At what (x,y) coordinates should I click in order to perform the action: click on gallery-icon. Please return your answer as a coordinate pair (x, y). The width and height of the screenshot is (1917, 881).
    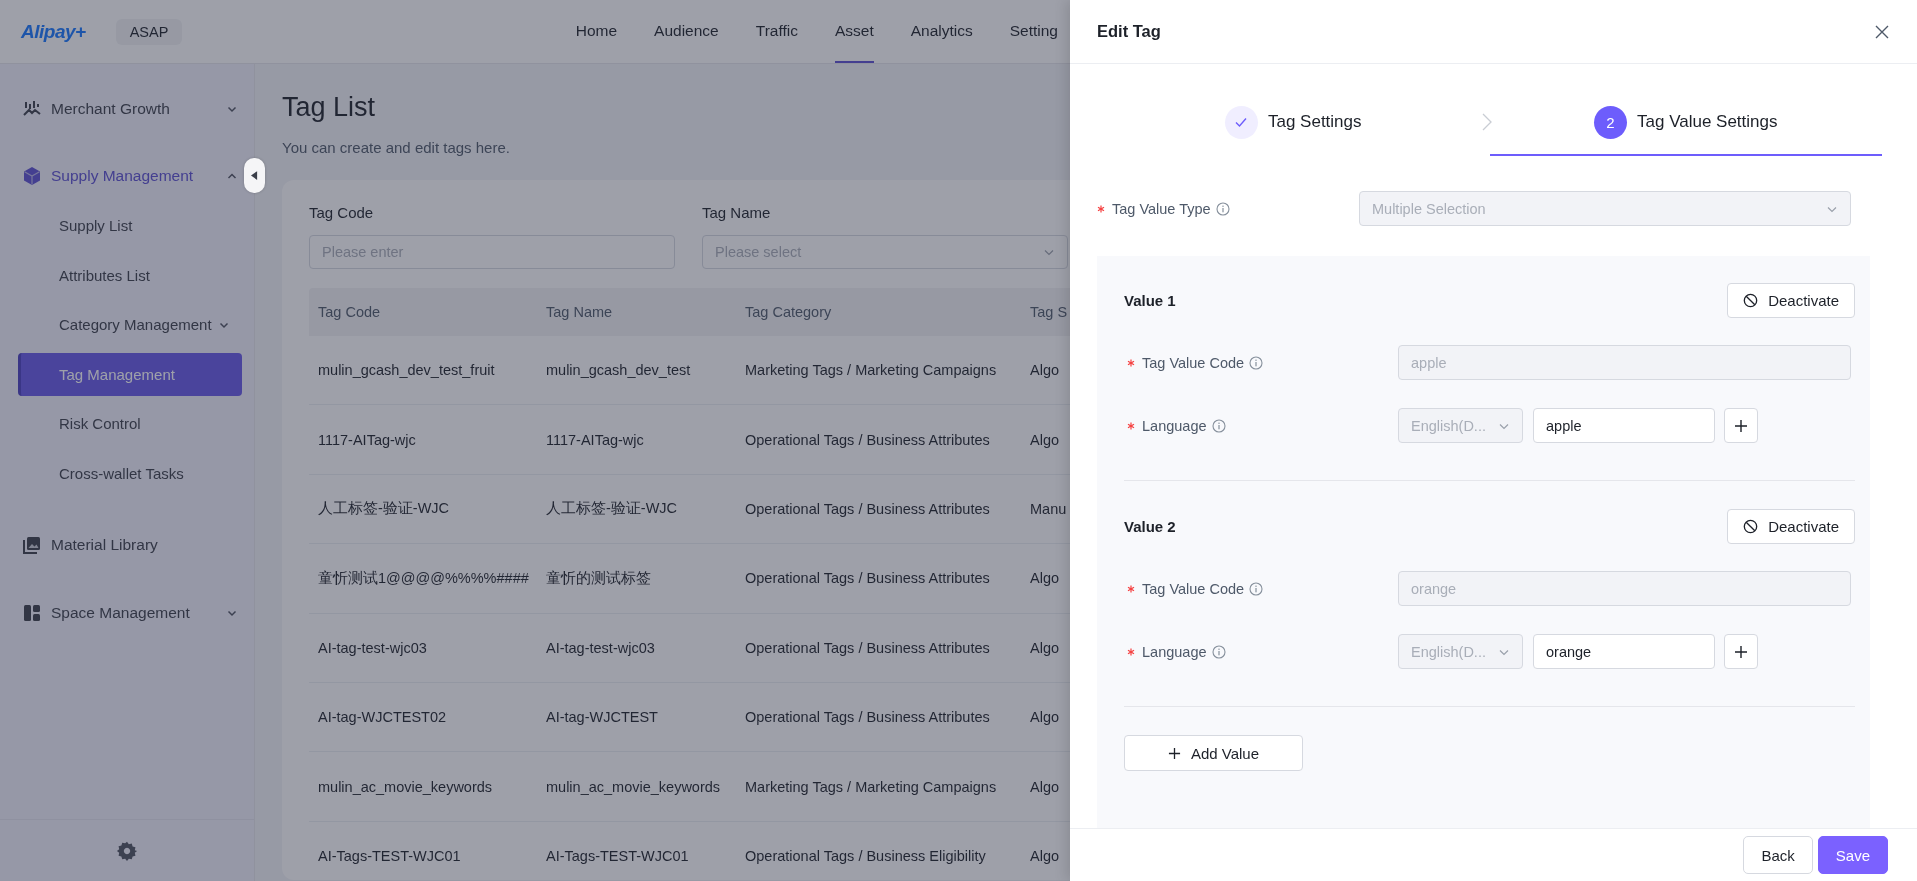
    Looking at the image, I should click on (32, 544).